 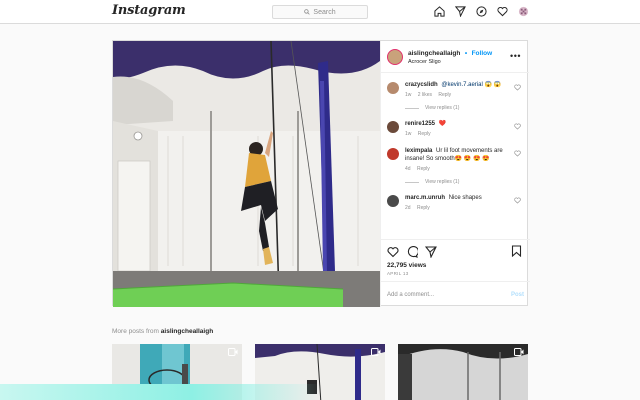 I want to click on post-actions: 22,795 views APRIL 13, so click(x=455, y=260).